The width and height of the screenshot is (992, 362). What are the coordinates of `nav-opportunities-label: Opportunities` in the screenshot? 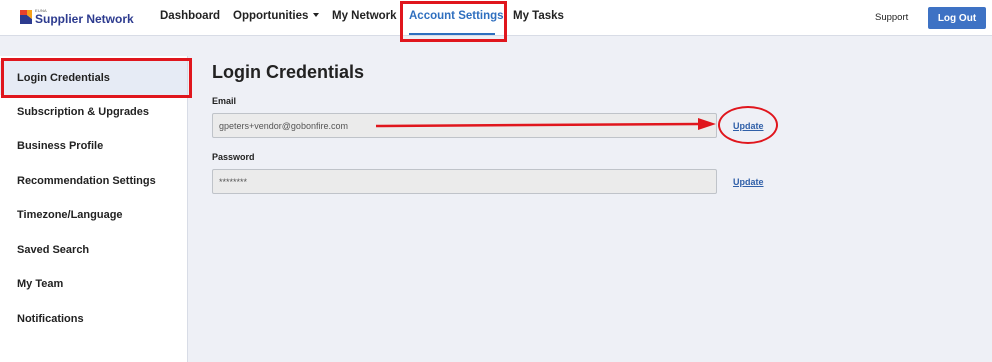 It's located at (271, 16).